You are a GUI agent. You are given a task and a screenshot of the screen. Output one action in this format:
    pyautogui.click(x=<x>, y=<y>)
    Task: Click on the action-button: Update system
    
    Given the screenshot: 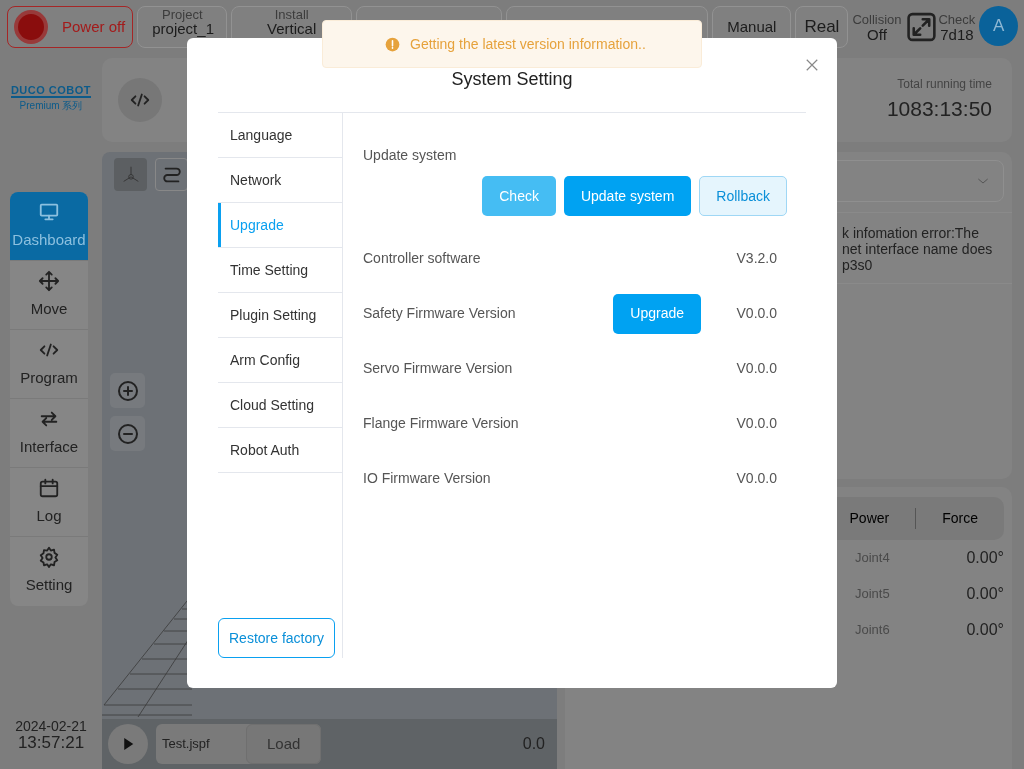 What is the action you would take?
    pyautogui.click(x=627, y=196)
    